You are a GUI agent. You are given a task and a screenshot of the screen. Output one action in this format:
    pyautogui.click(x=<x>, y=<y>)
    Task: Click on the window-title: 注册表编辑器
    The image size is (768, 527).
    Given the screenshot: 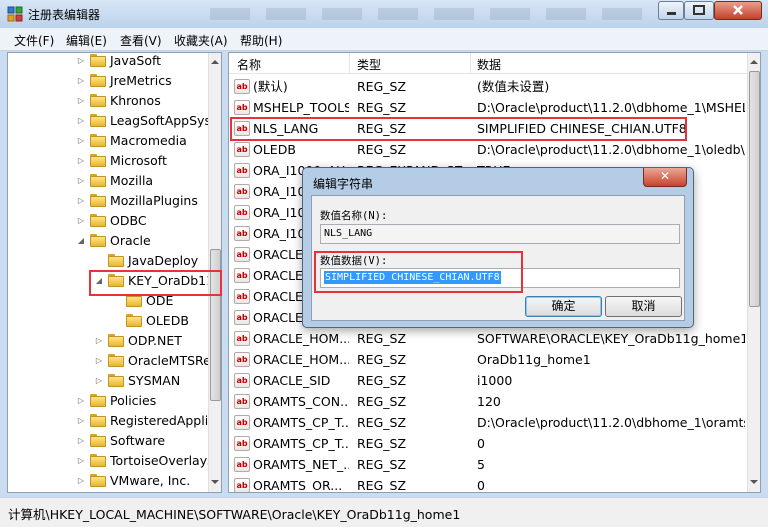 What is the action you would take?
    pyautogui.click(x=64, y=15)
    